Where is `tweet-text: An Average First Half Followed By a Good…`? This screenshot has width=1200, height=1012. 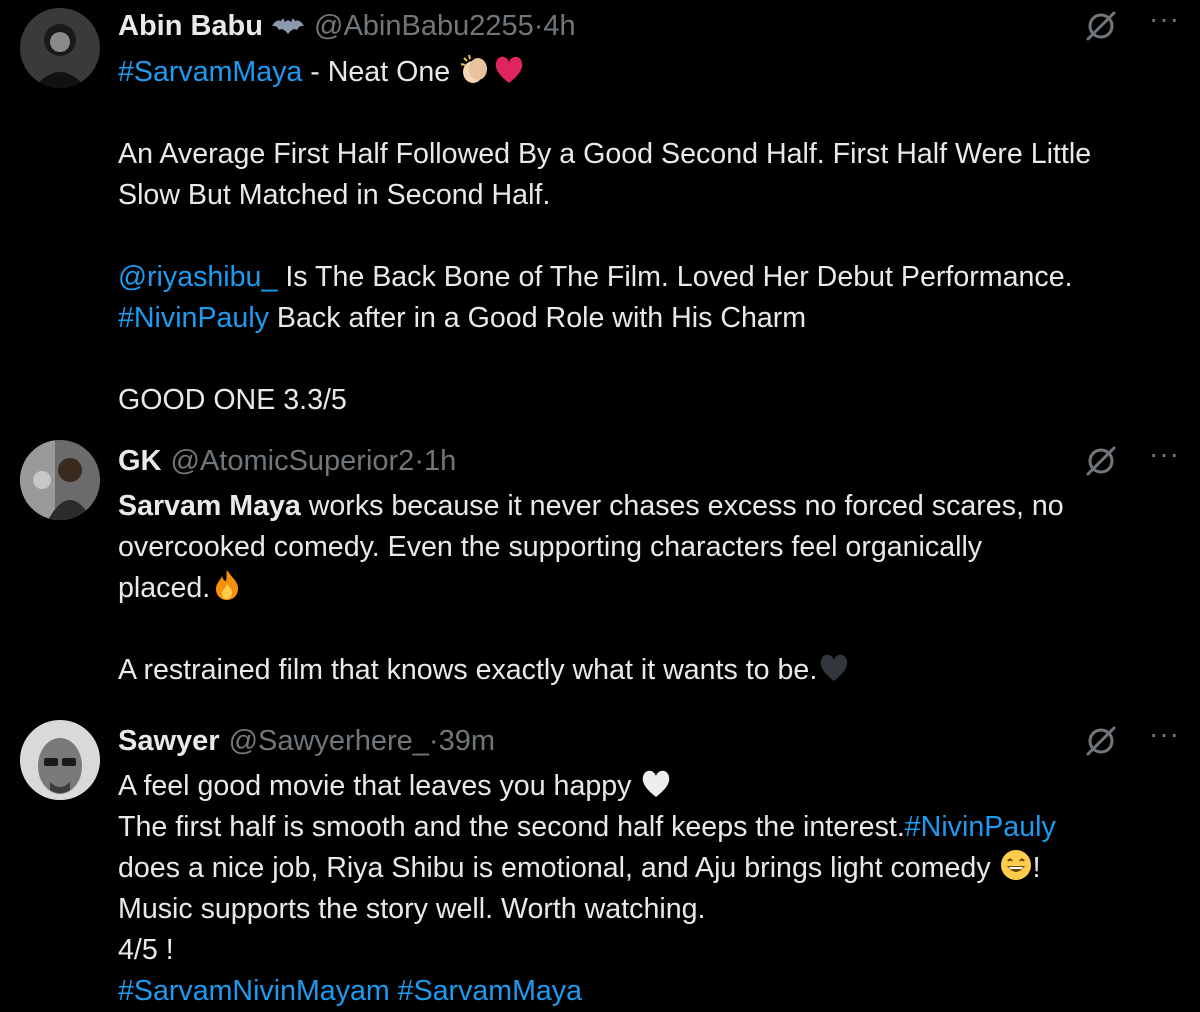 tweet-text: An Average First Half Followed By a Good… is located at coordinates (605, 154).